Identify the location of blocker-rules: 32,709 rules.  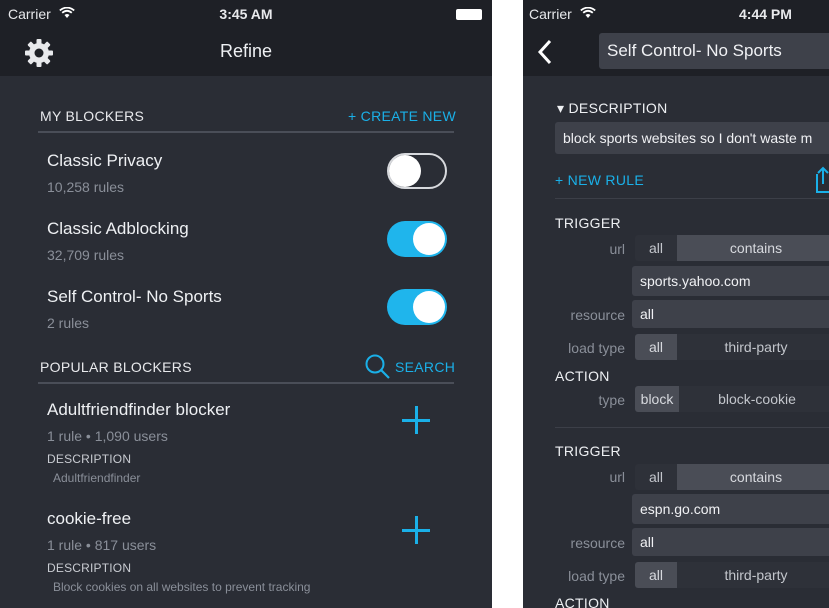
(86, 255).